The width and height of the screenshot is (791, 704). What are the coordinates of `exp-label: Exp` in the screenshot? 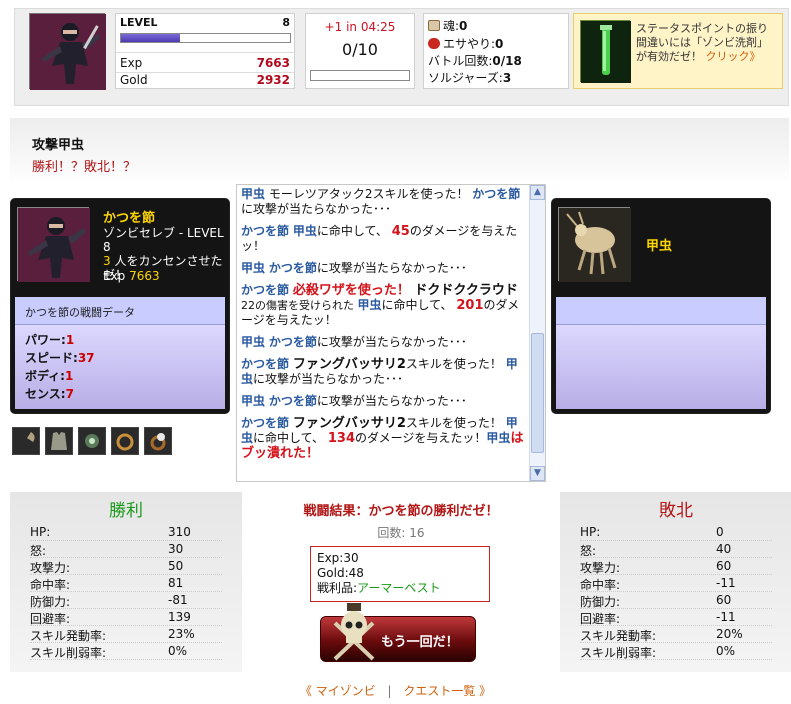 It's located at (131, 63).